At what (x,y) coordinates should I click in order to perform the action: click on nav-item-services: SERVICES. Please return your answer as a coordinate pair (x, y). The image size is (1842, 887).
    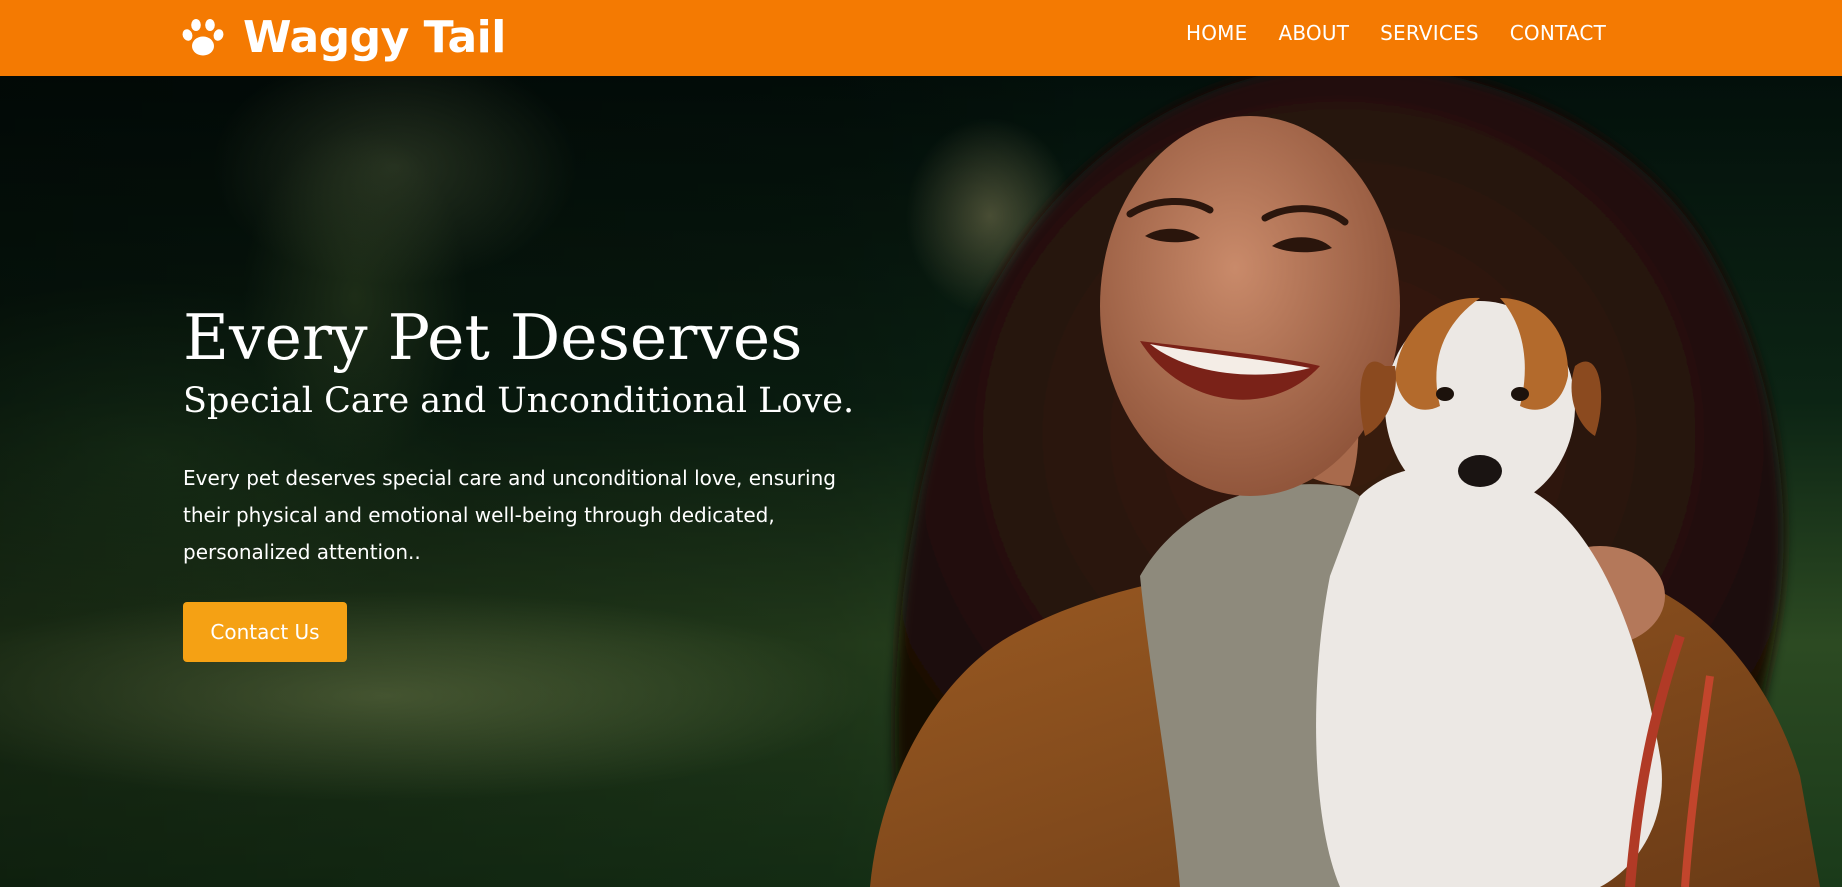
    Looking at the image, I should click on (1429, 33).